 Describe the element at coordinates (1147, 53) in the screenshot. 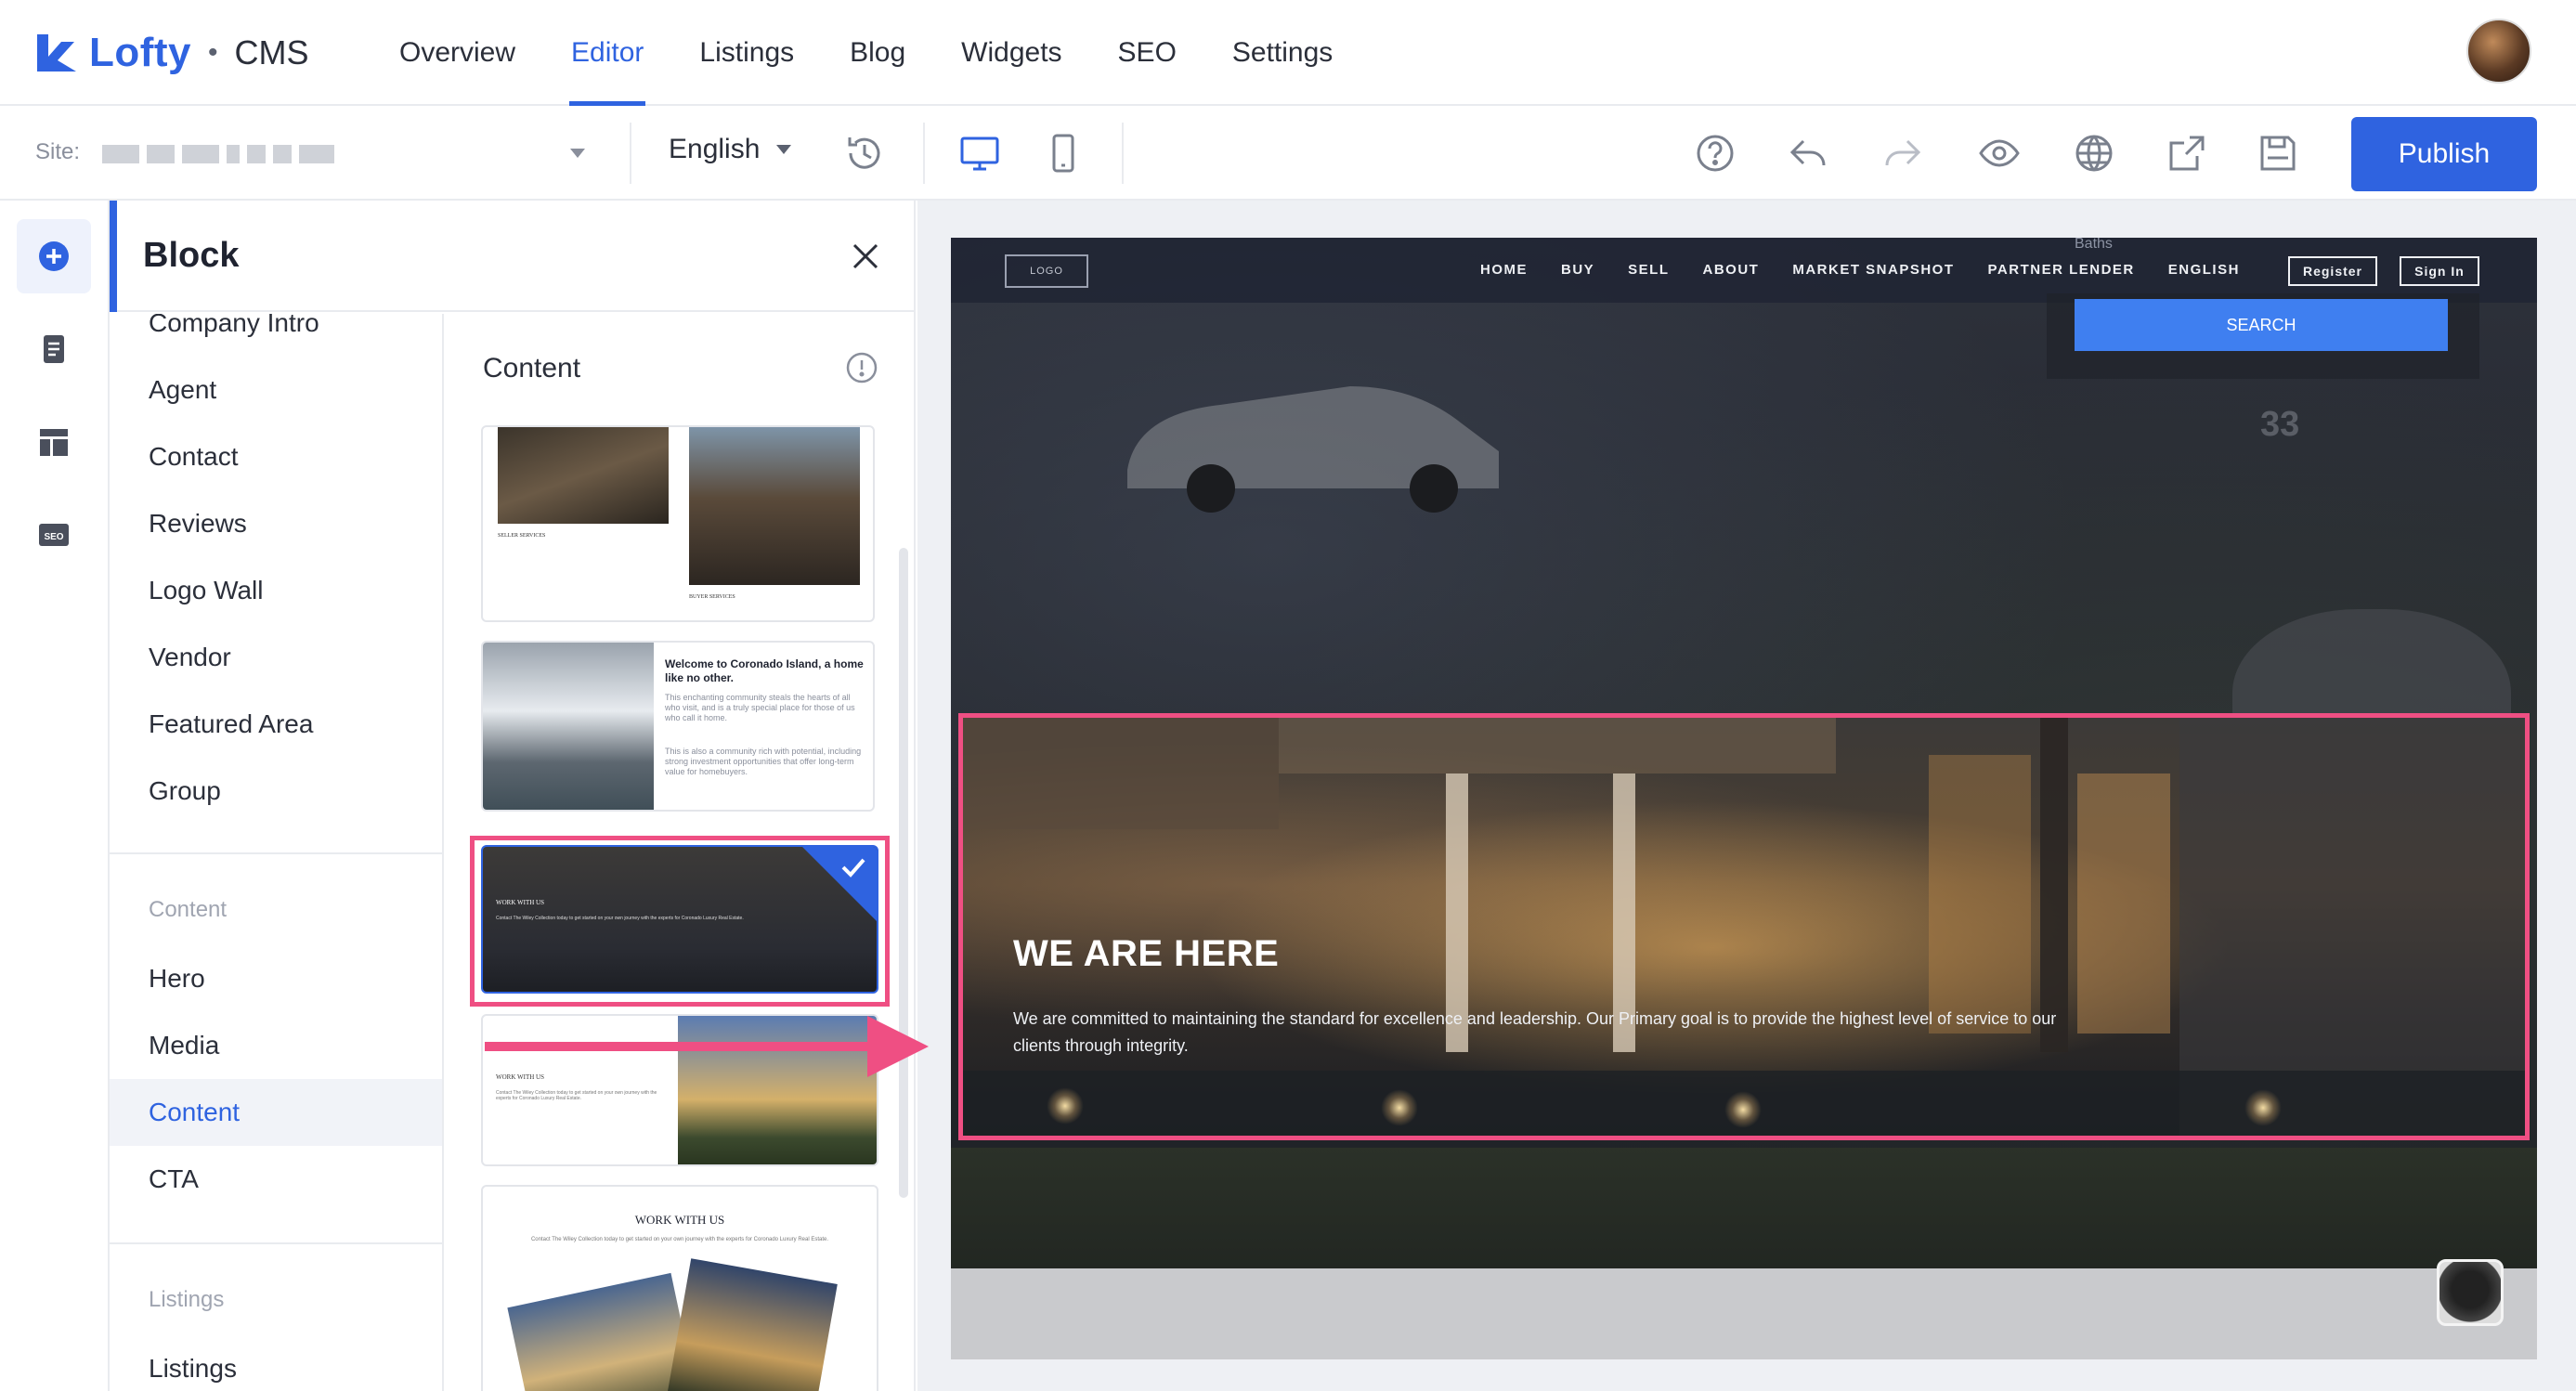

I see `nav-seo: SEO` at that location.